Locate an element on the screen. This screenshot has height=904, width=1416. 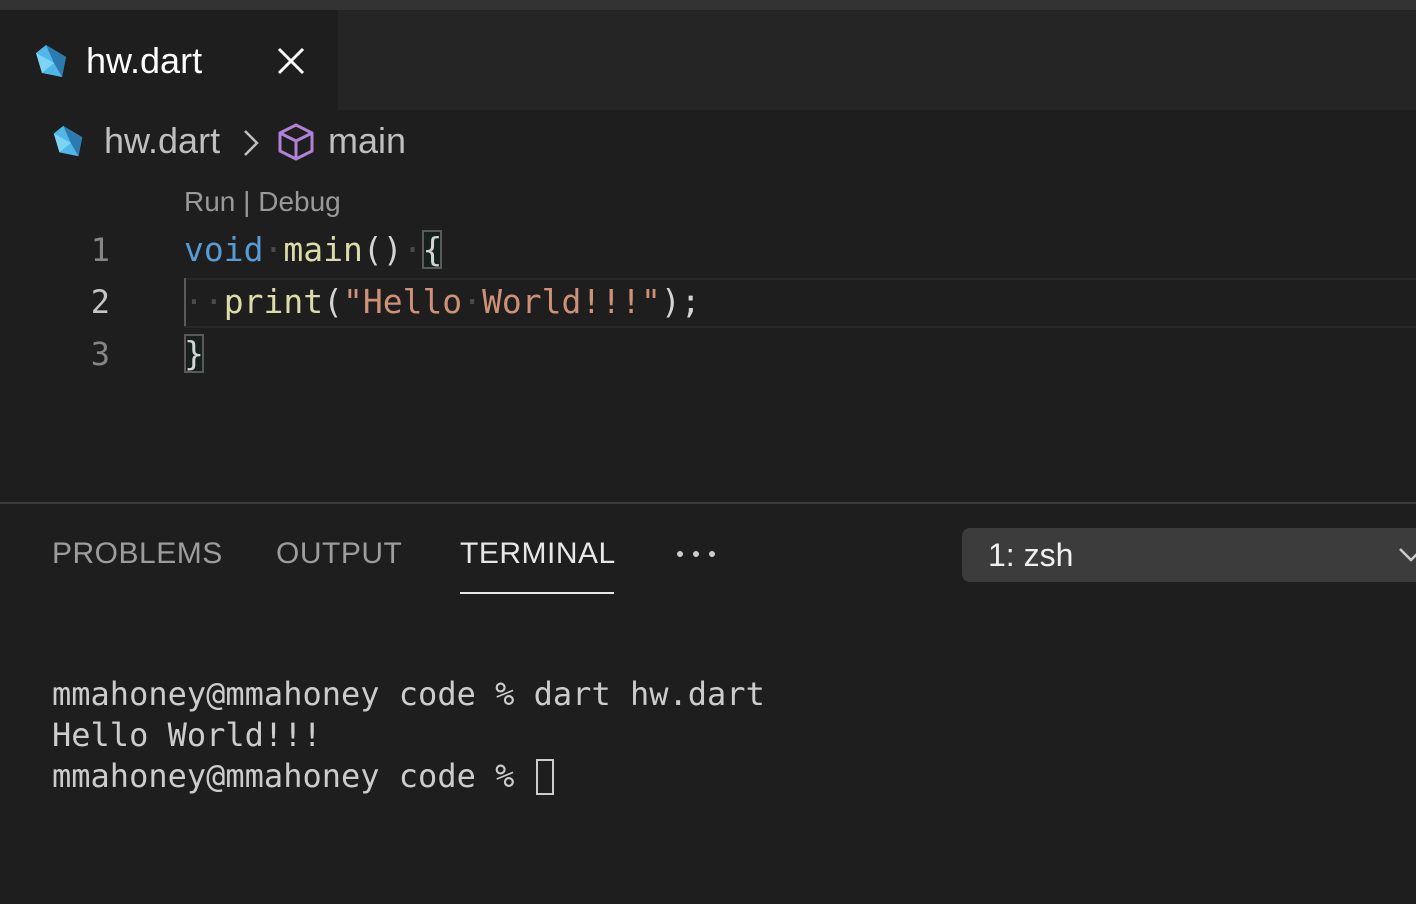
chevron-down-icon is located at coordinates (1407, 555).